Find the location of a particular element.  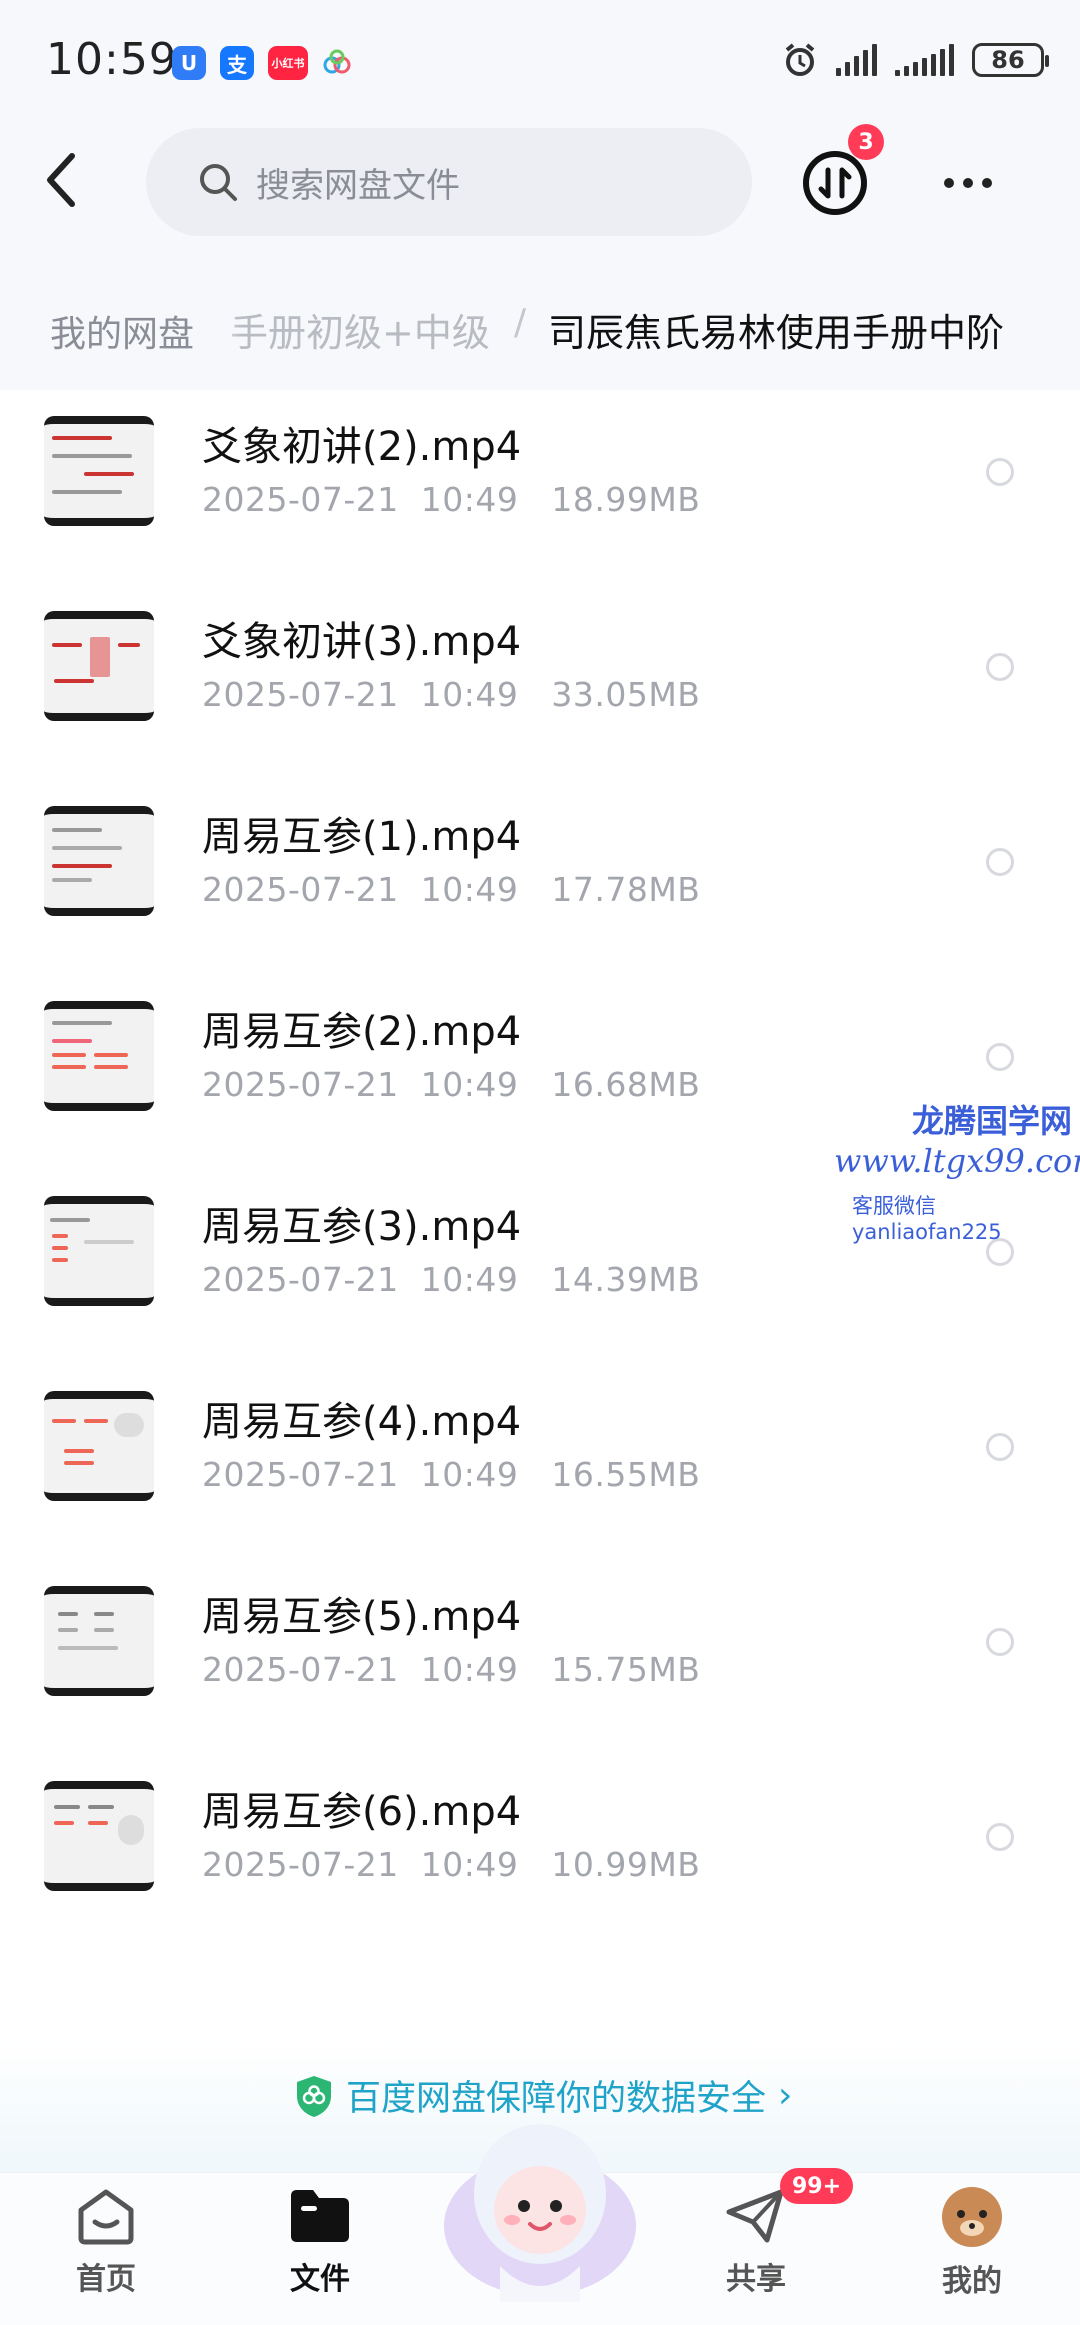

nav-home: 首页 is located at coordinates (106, 2242).